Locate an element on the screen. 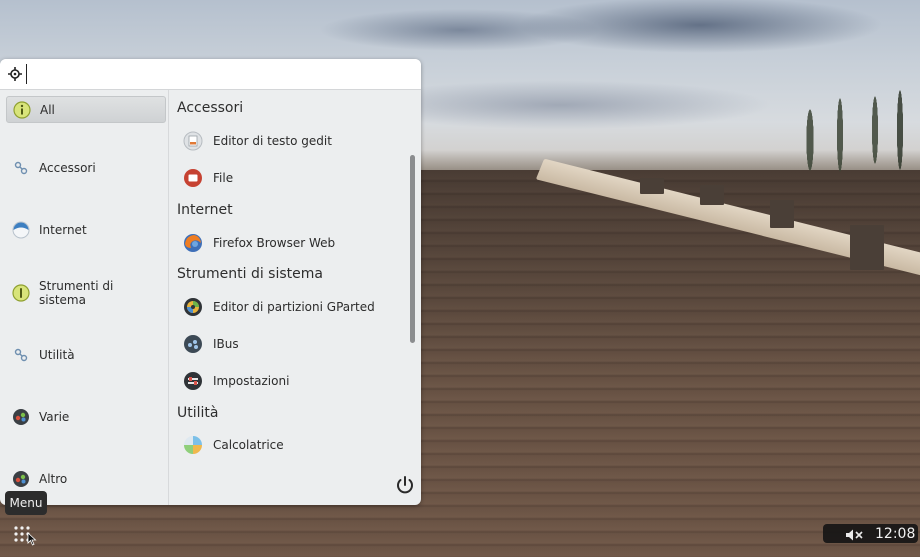 The height and width of the screenshot is (557, 920). app-label: Calcolatrice is located at coordinates (248, 445).